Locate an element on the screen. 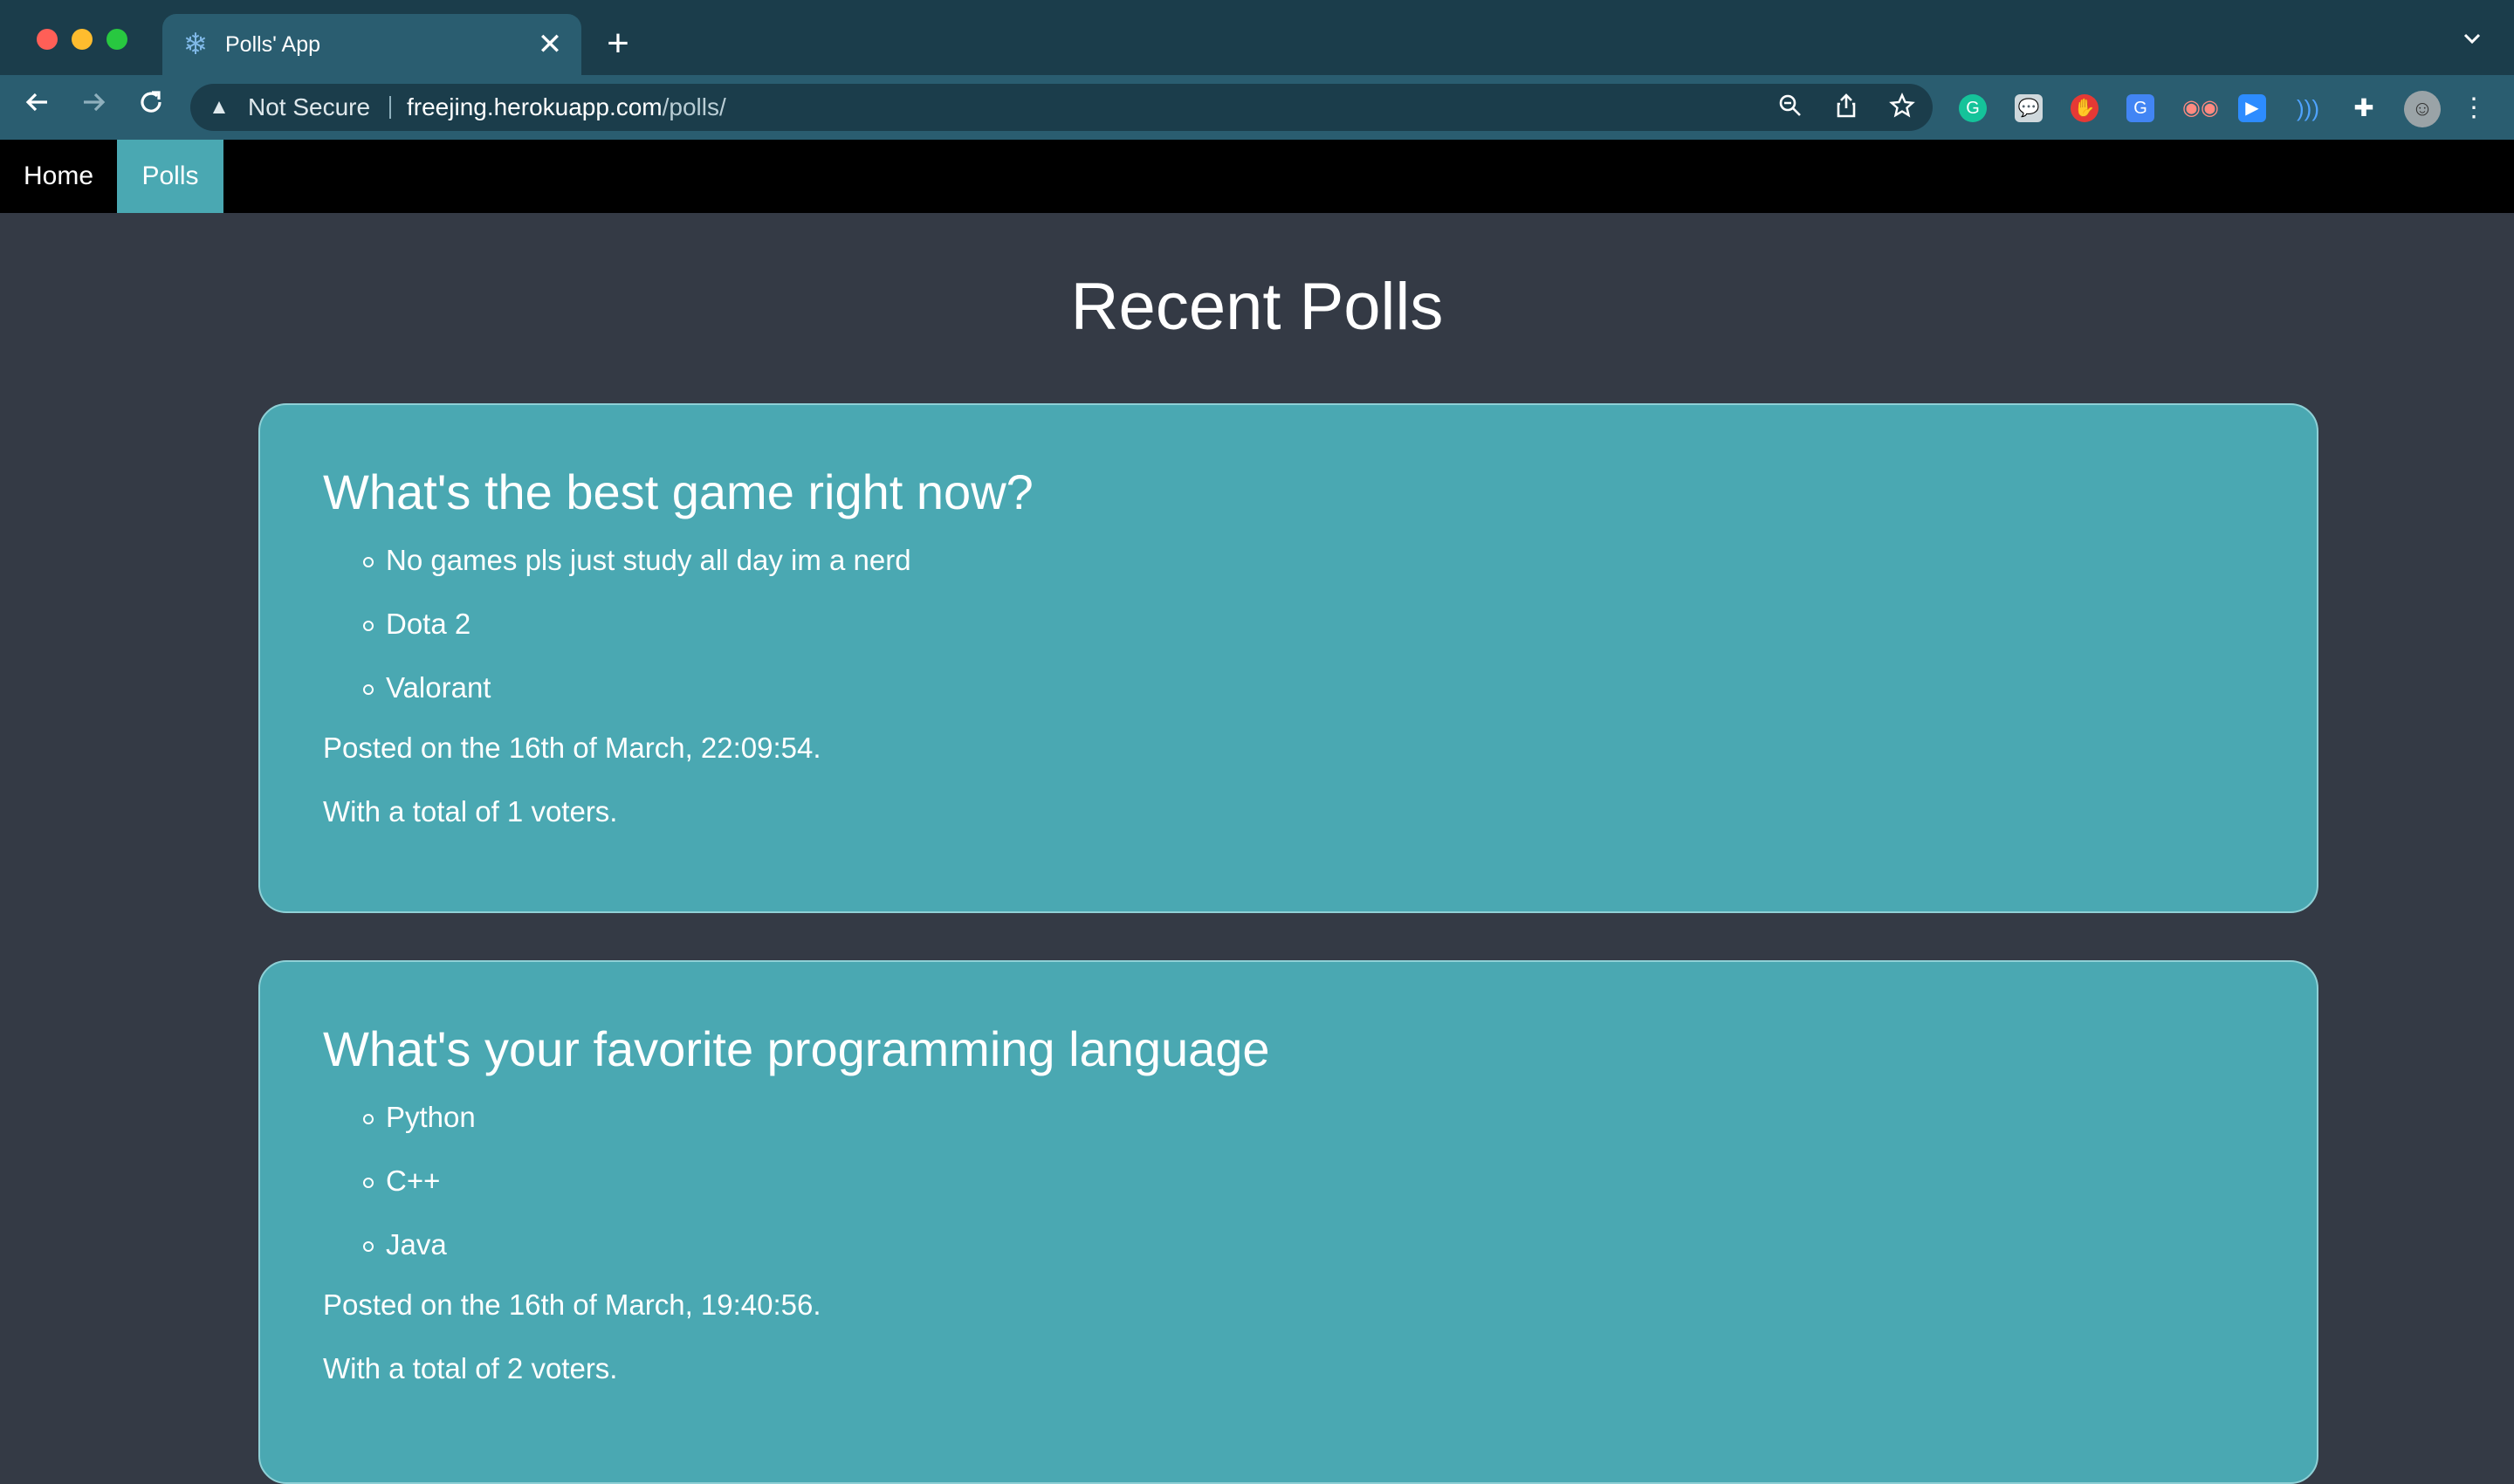 The height and width of the screenshot is (1484, 2514). poll-choice: Dota 2 is located at coordinates (1288, 628).